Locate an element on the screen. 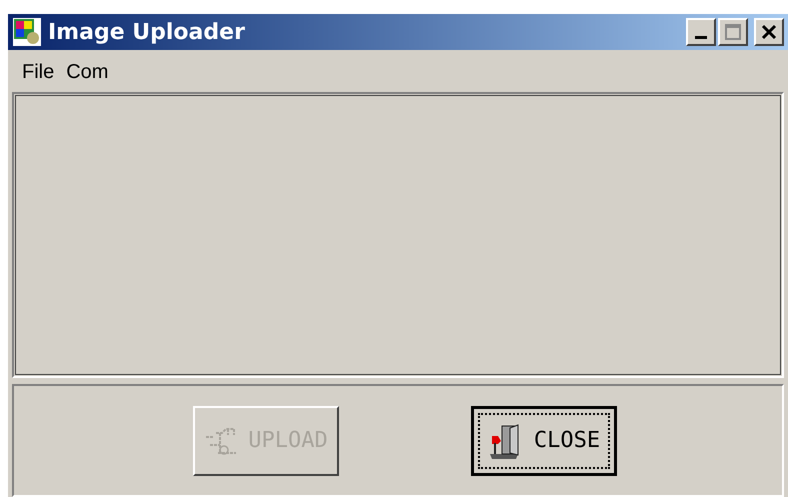  window-title: Image Uploader is located at coordinates (146, 32).